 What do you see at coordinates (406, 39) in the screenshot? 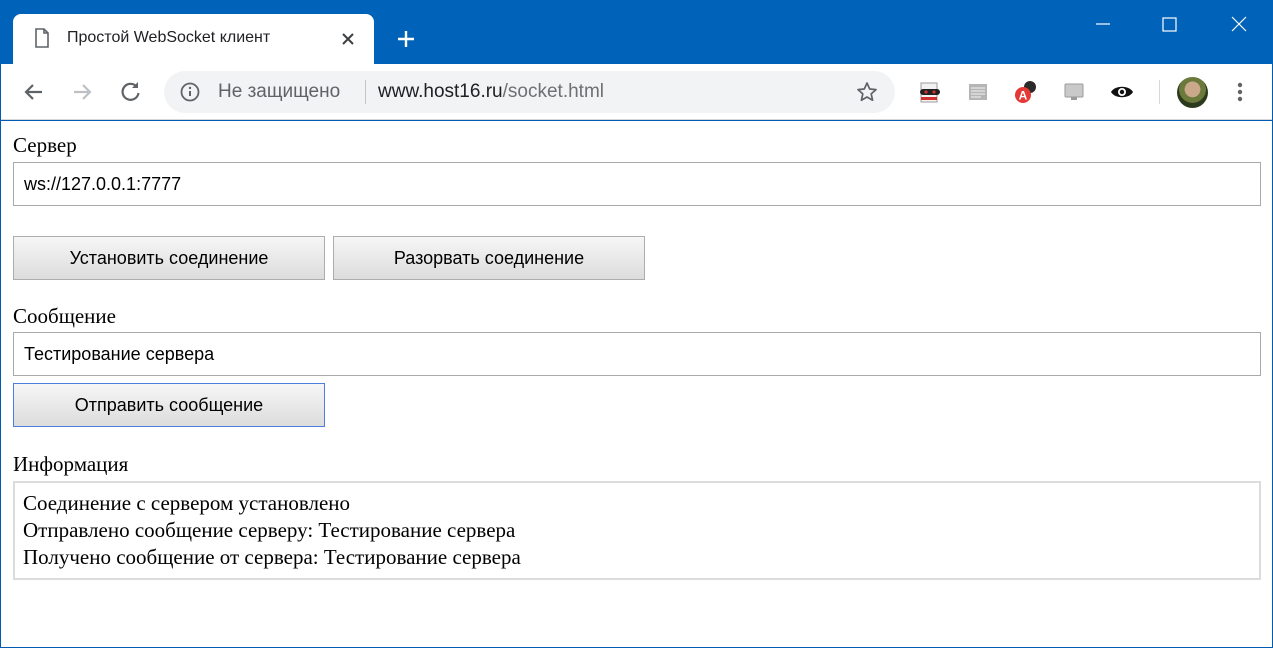
I see `new-tab-plus-icon` at bounding box center [406, 39].